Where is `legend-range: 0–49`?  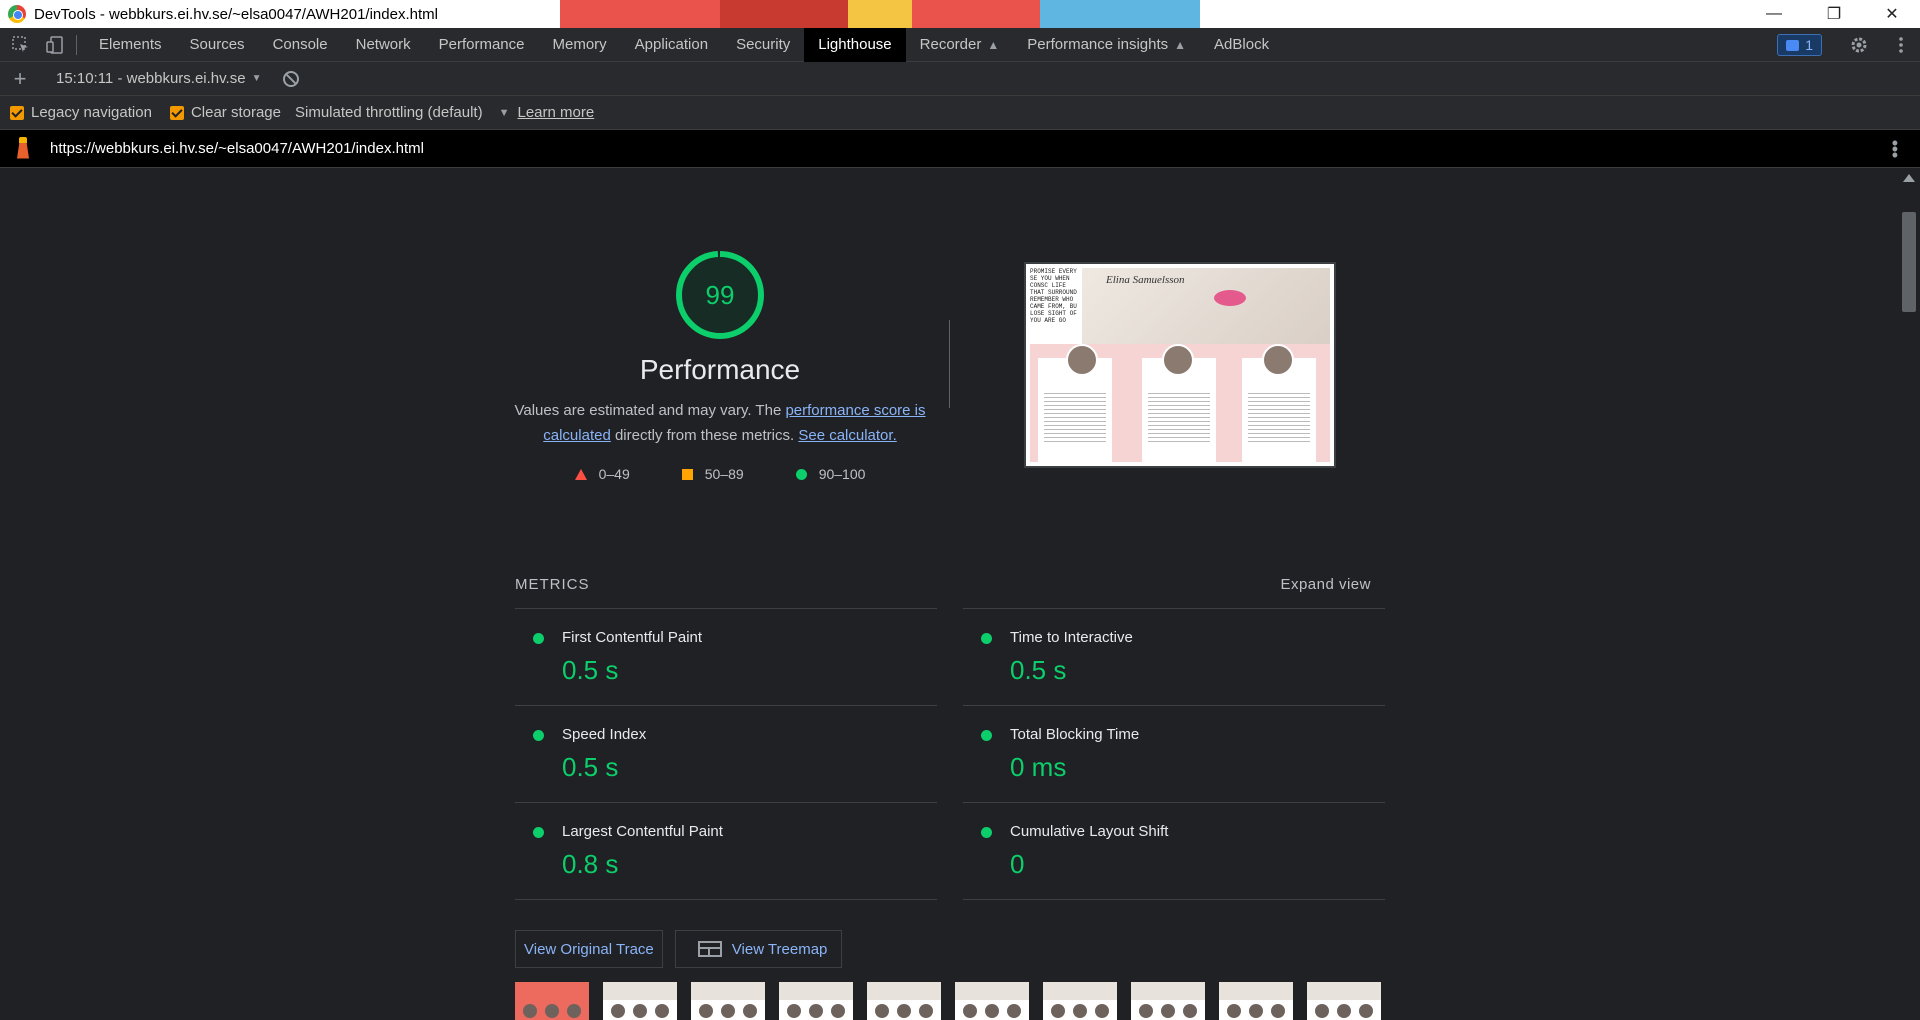
legend-range: 0–49 is located at coordinates (614, 474).